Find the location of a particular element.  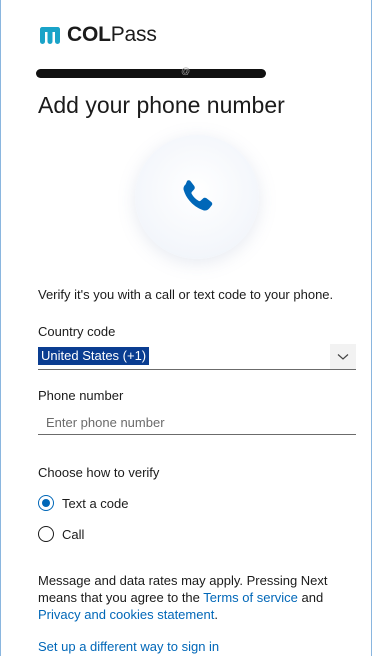

terms-of-service-link: Terms of service is located at coordinates (250, 597).